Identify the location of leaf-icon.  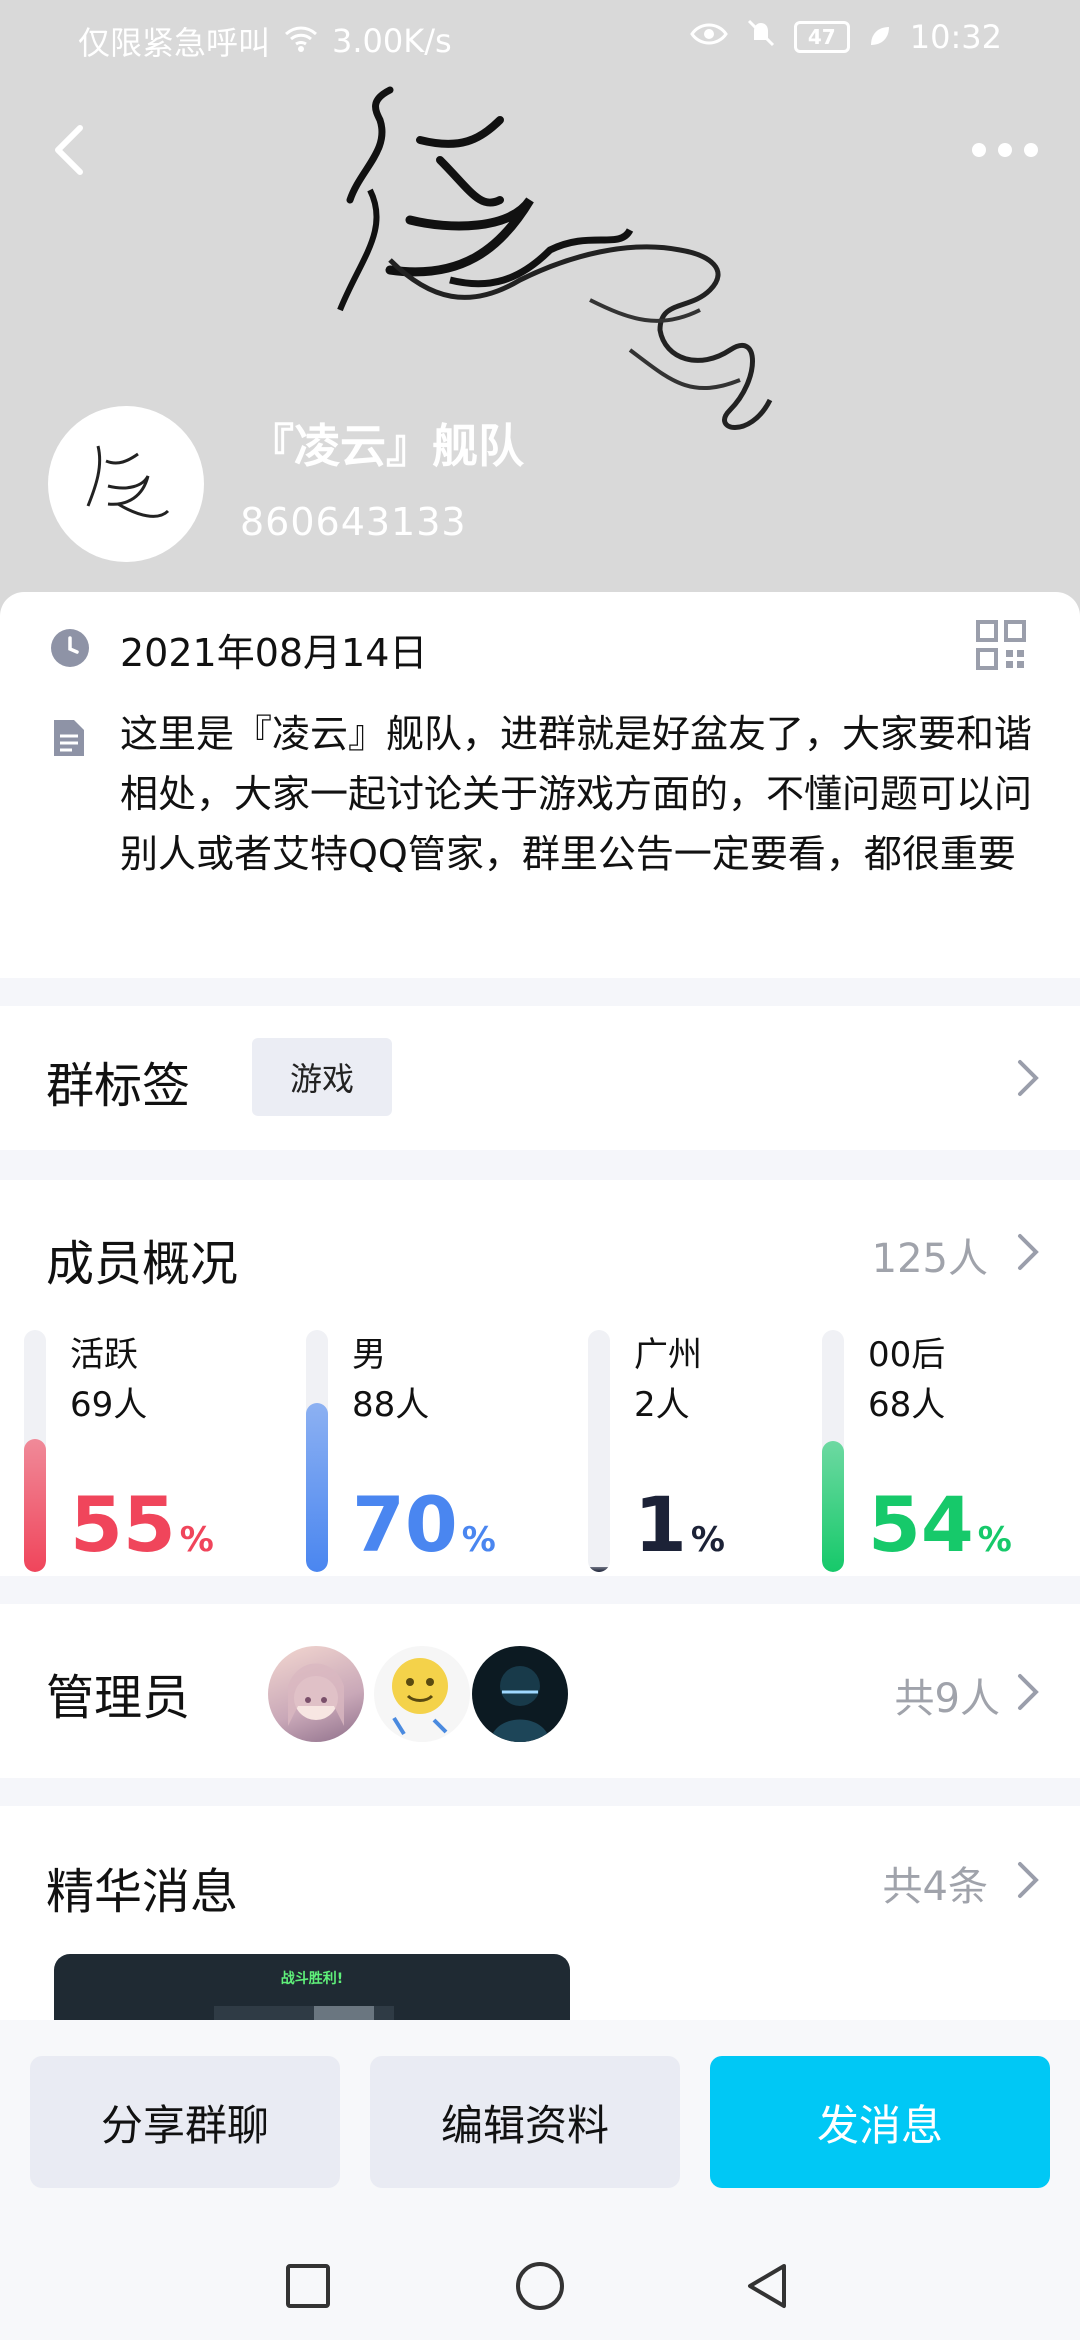
(880, 37).